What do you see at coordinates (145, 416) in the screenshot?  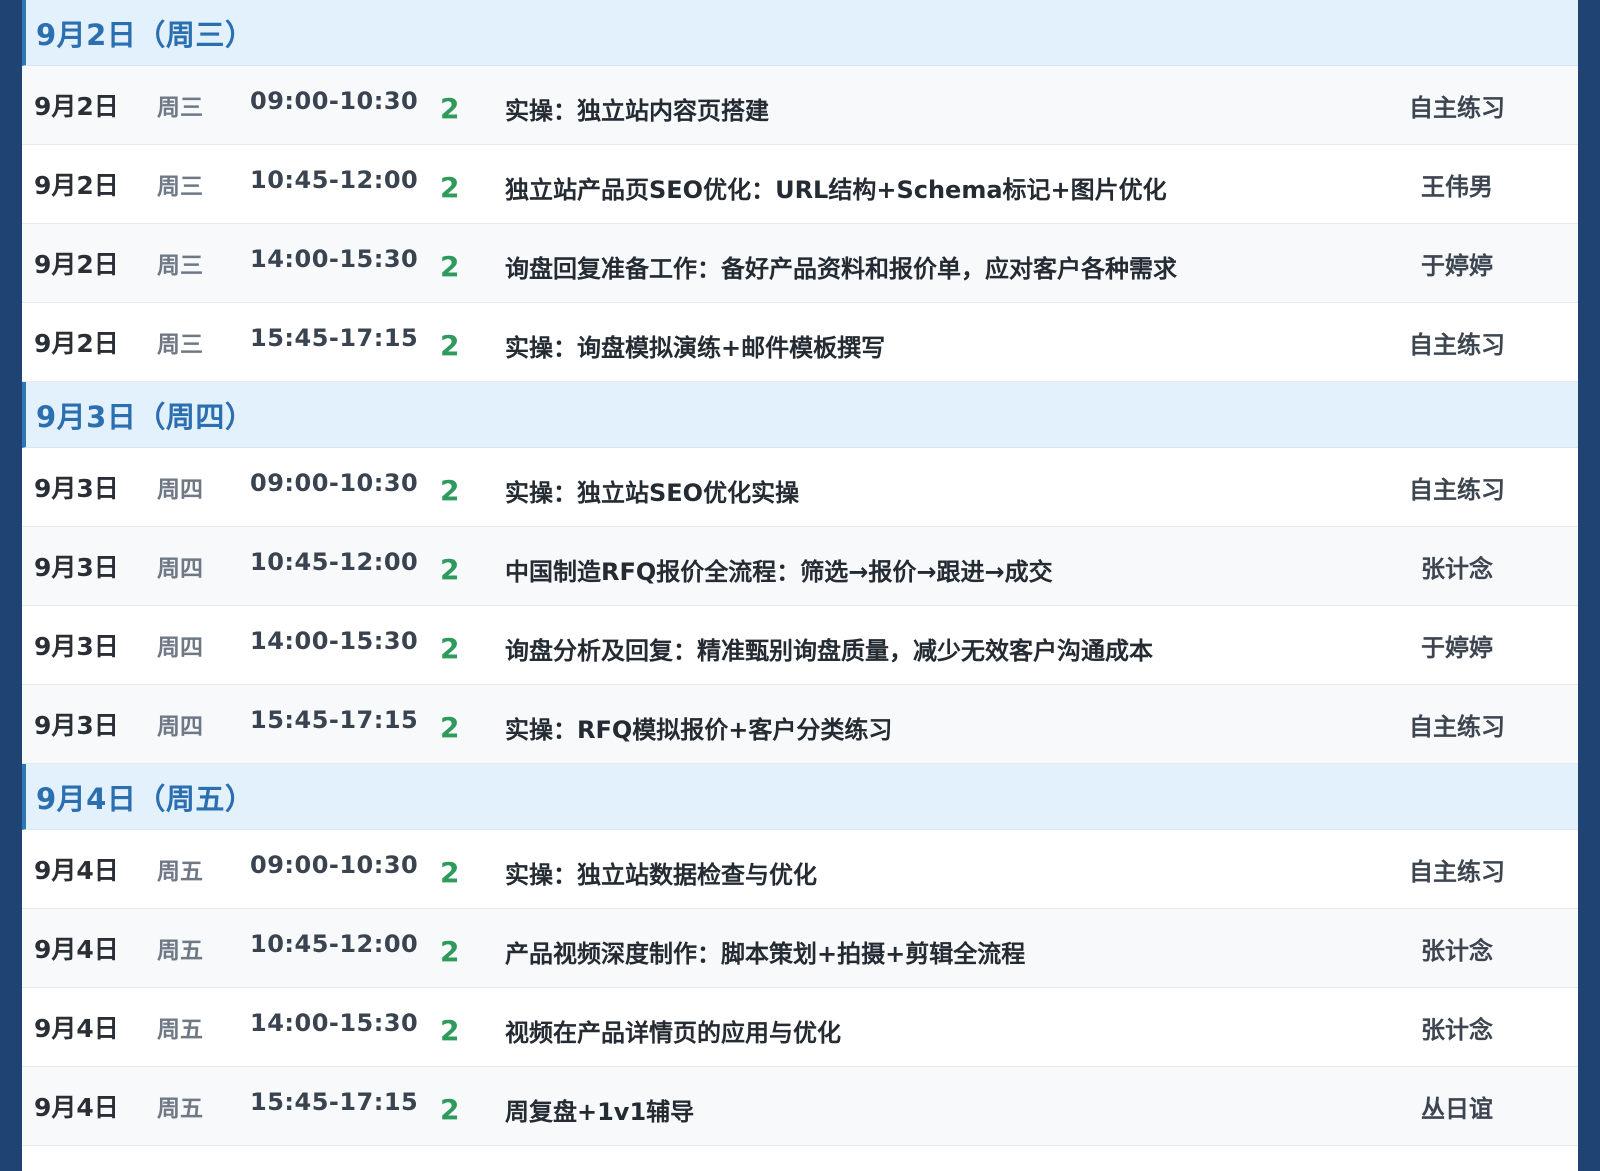 I see `day-title: 9月3日（周四）` at bounding box center [145, 416].